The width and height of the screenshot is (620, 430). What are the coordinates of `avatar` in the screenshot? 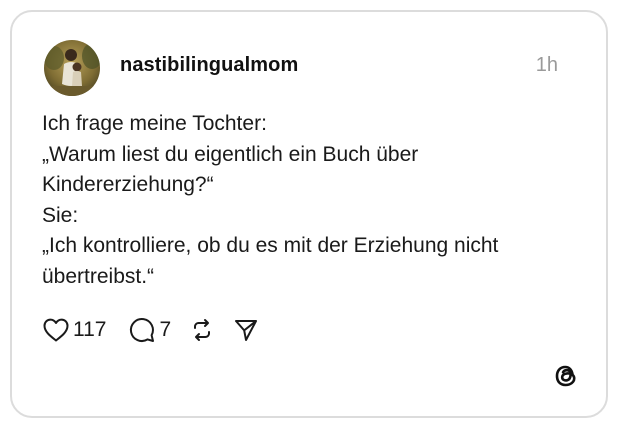 It's located at (72, 68).